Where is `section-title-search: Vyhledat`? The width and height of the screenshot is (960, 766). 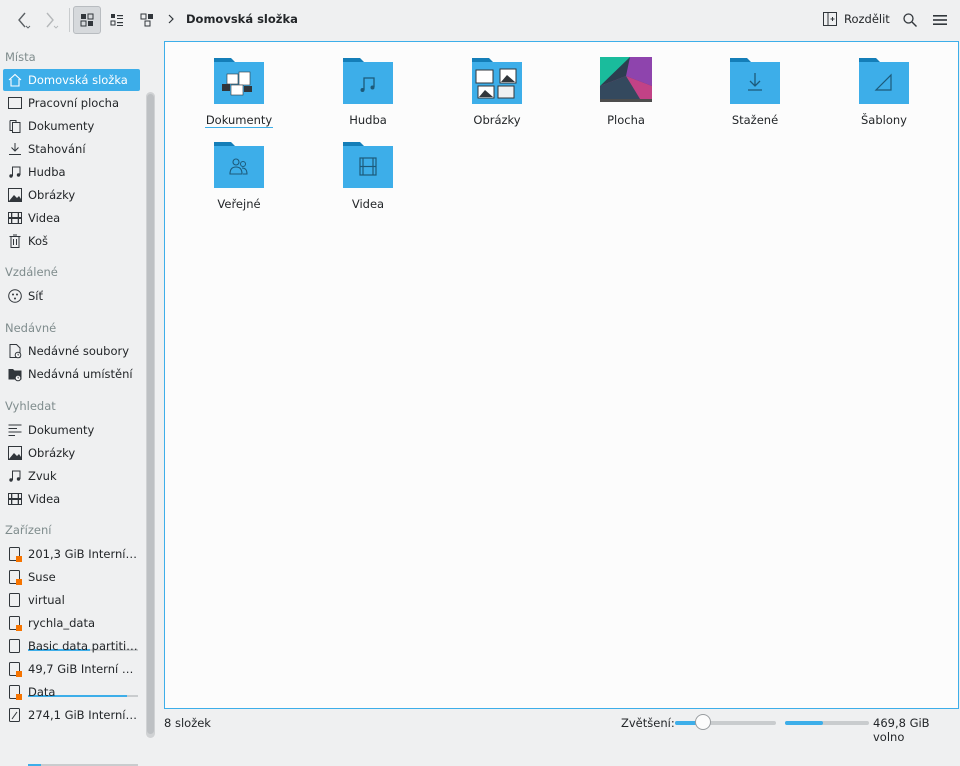
section-title-search: Vyhledat is located at coordinates (30, 406).